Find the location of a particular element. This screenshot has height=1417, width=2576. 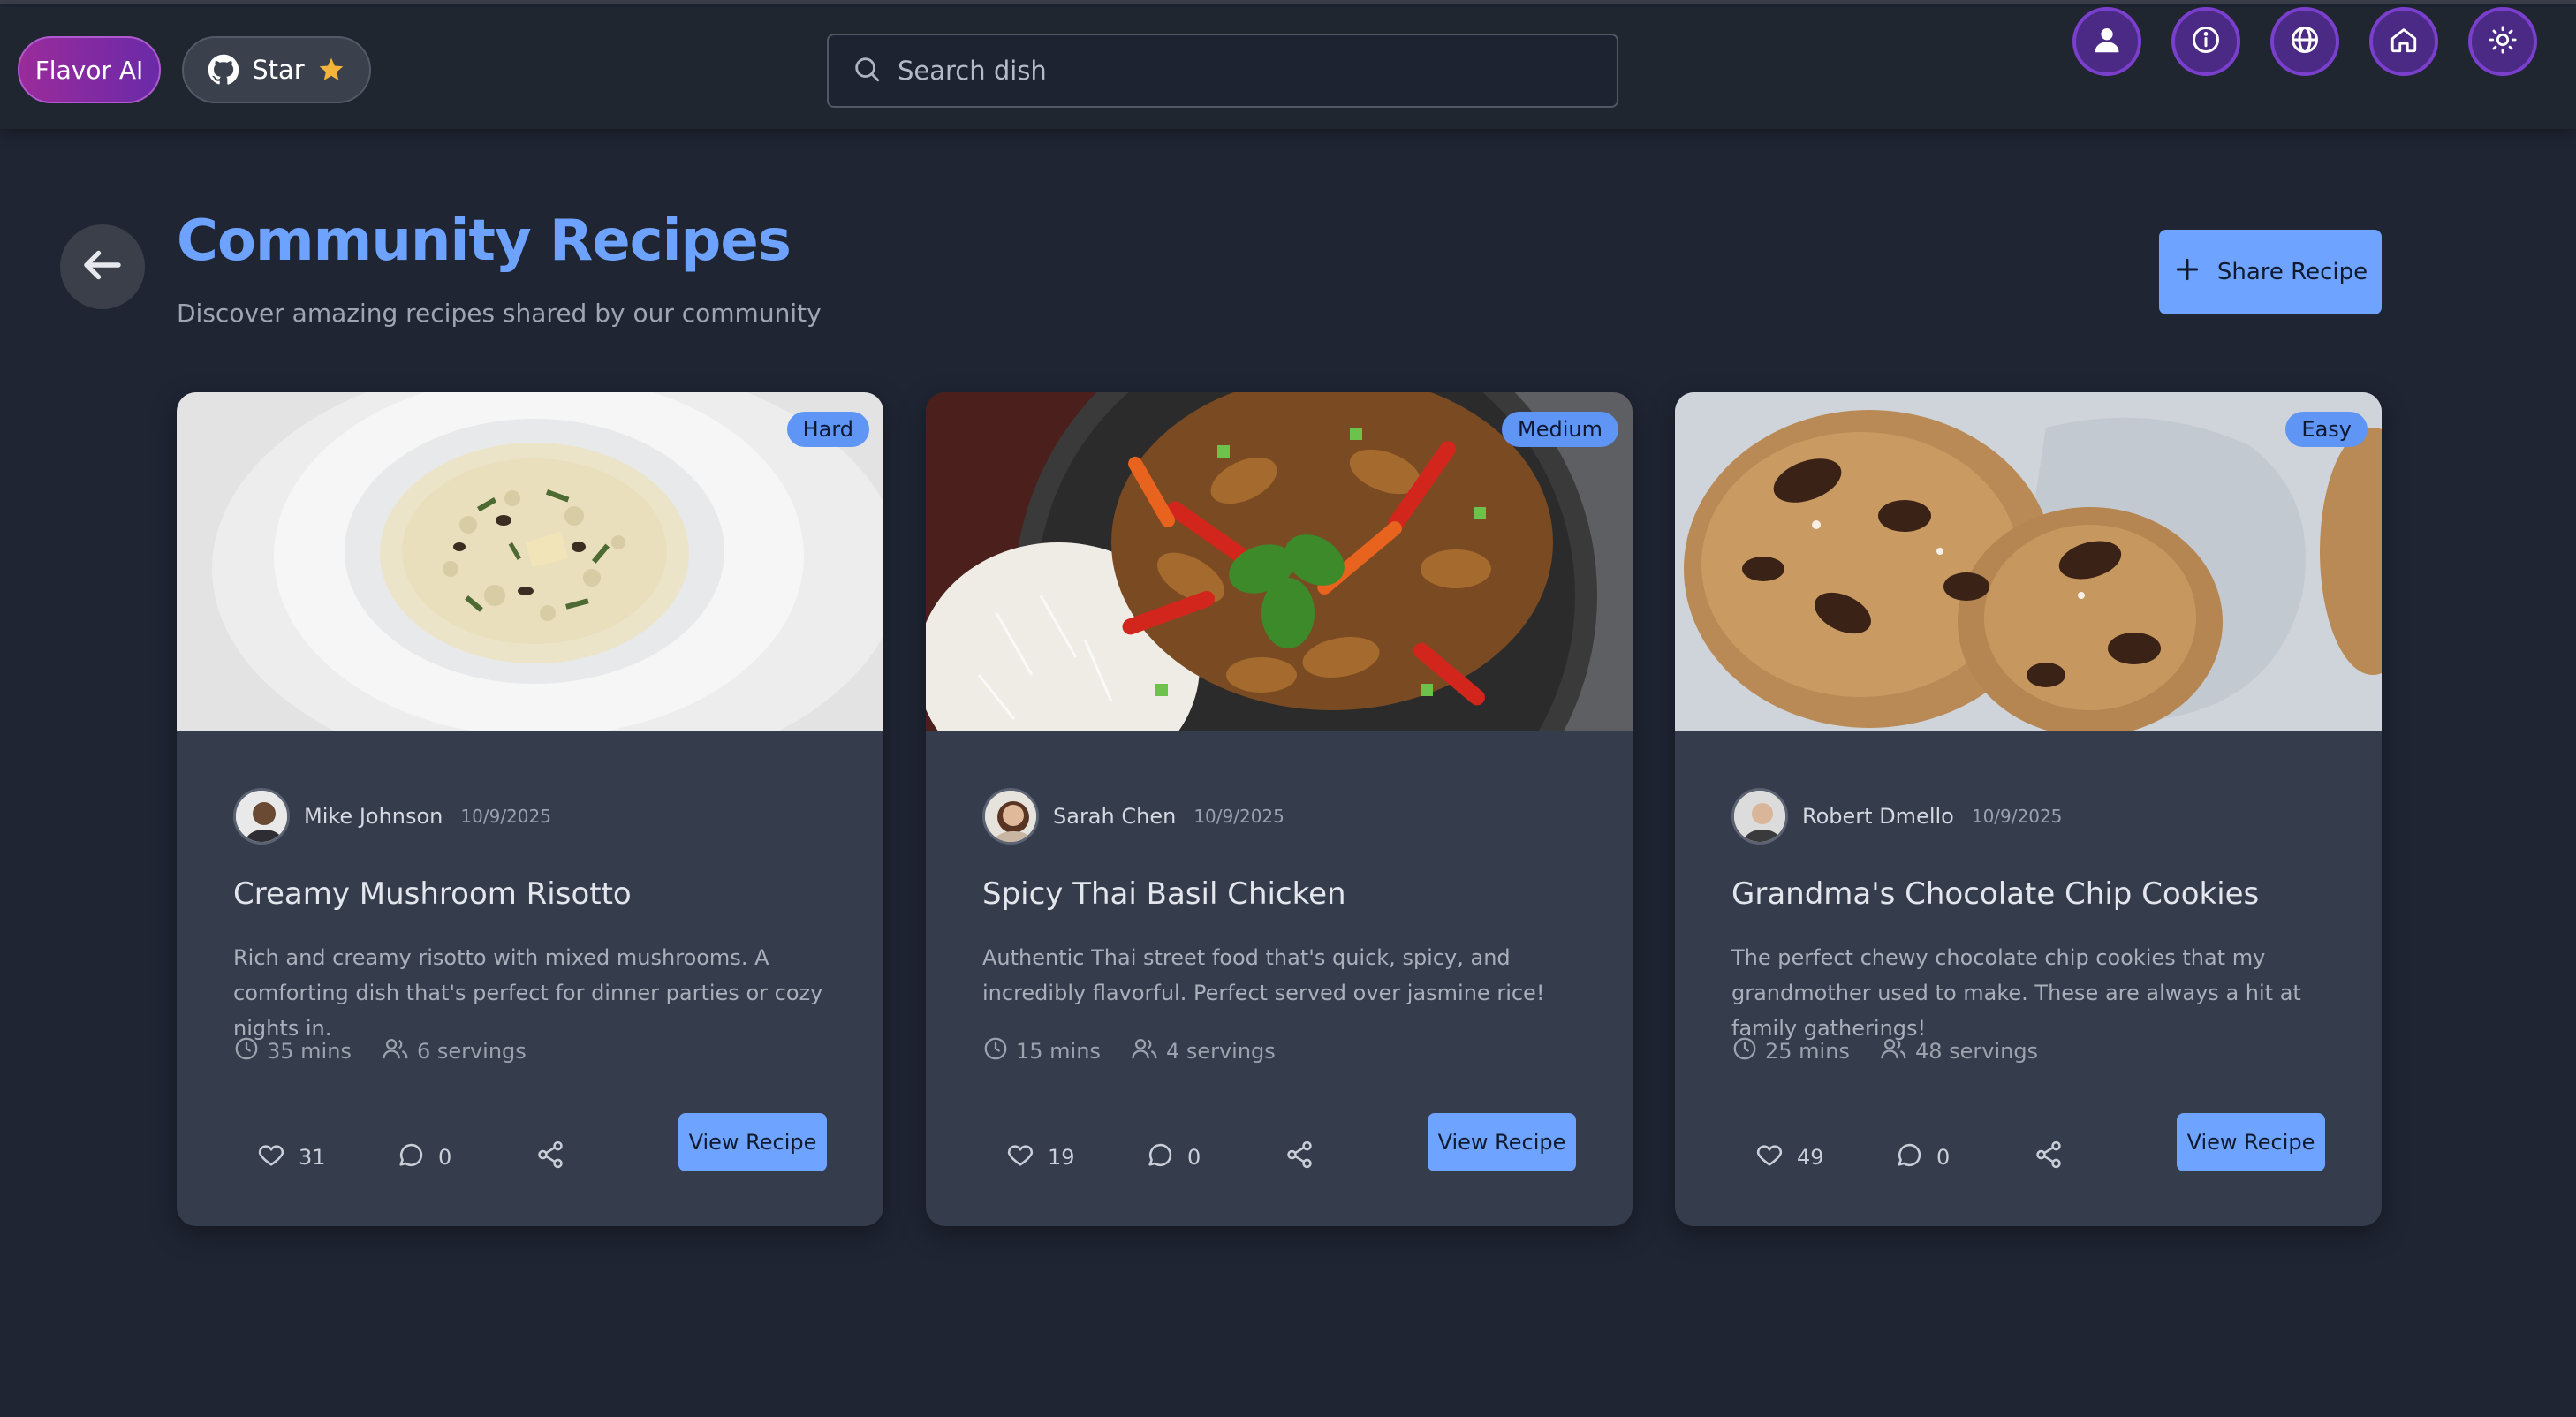

difficulty-badge: Medium is located at coordinates (1560, 429).